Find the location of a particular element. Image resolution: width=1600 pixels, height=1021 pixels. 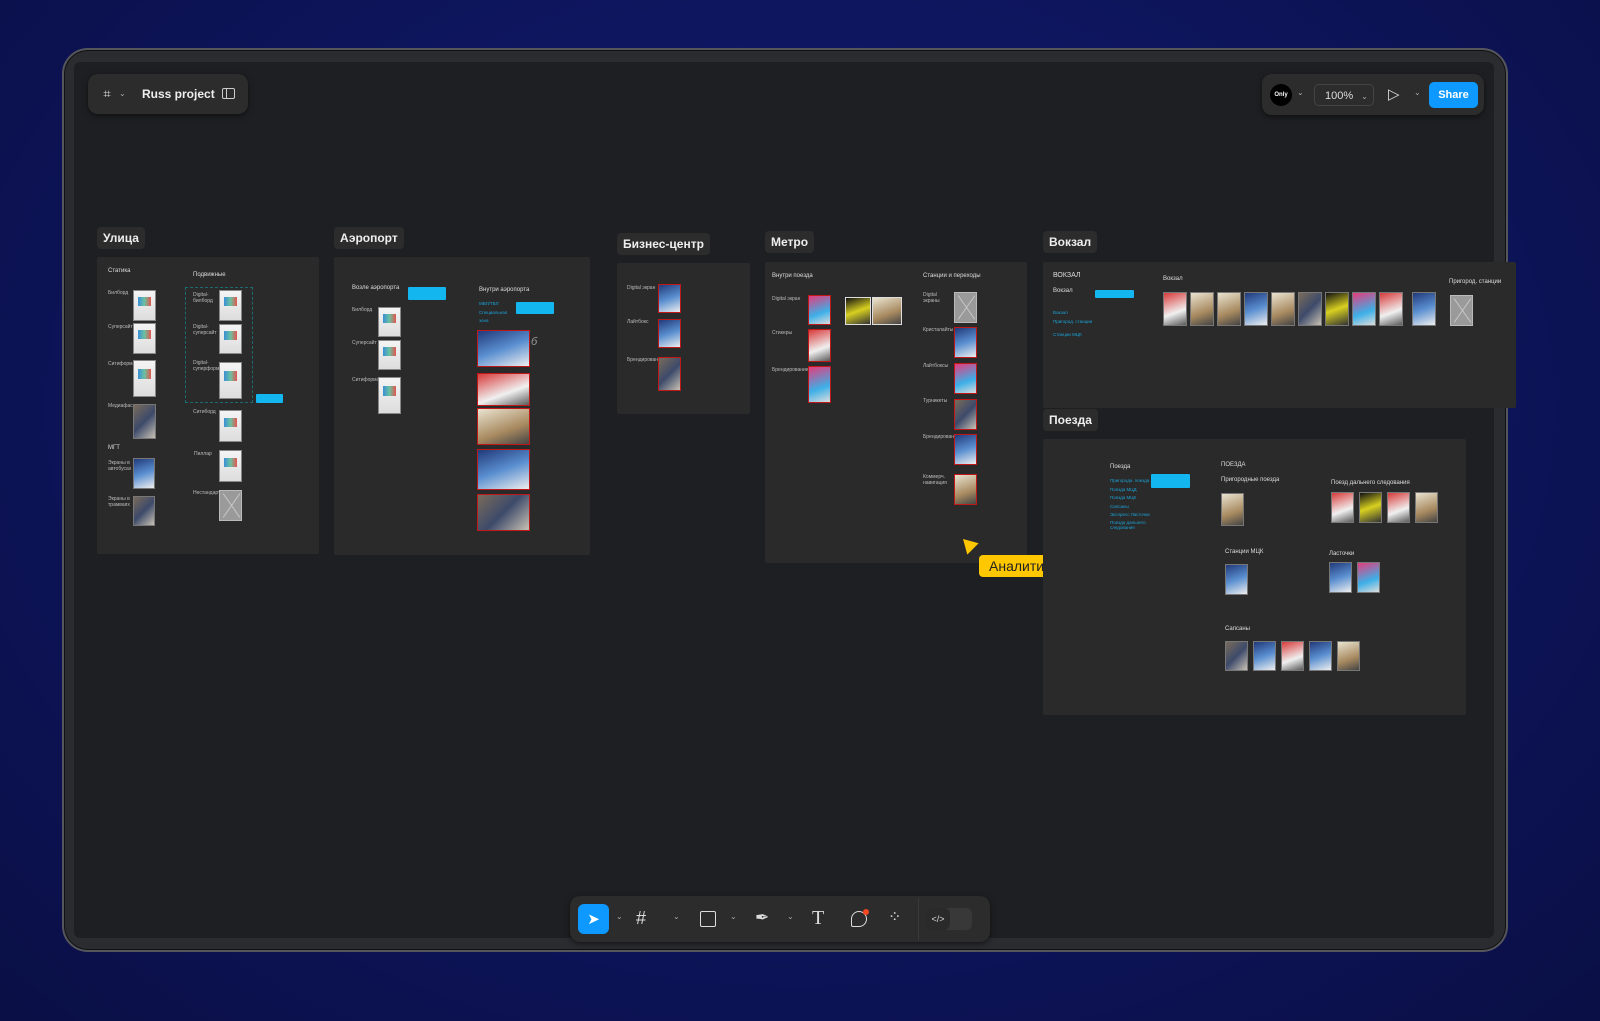

tram-screen-thumbnail is located at coordinates (144, 511).